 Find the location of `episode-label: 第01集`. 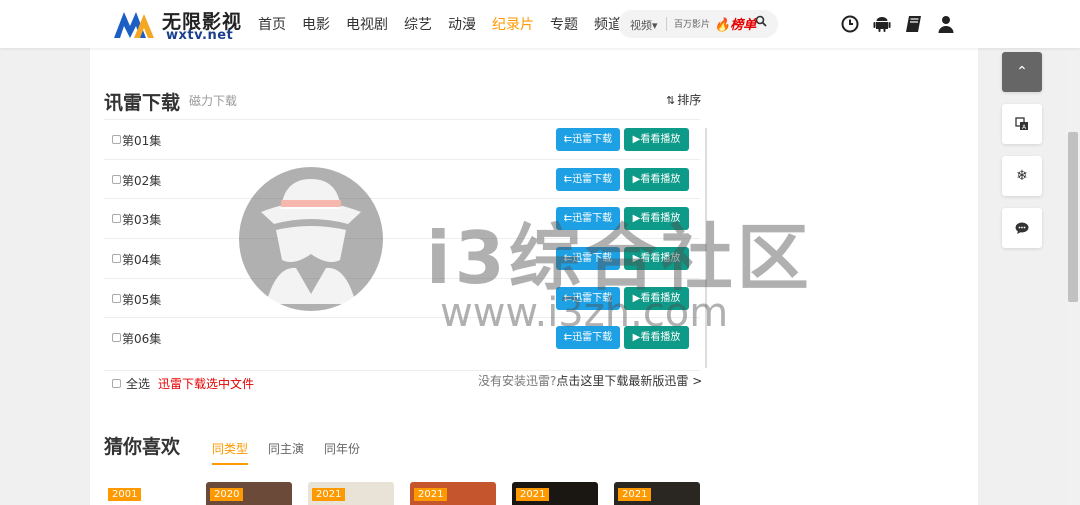

episode-label: 第01集 is located at coordinates (142, 141).